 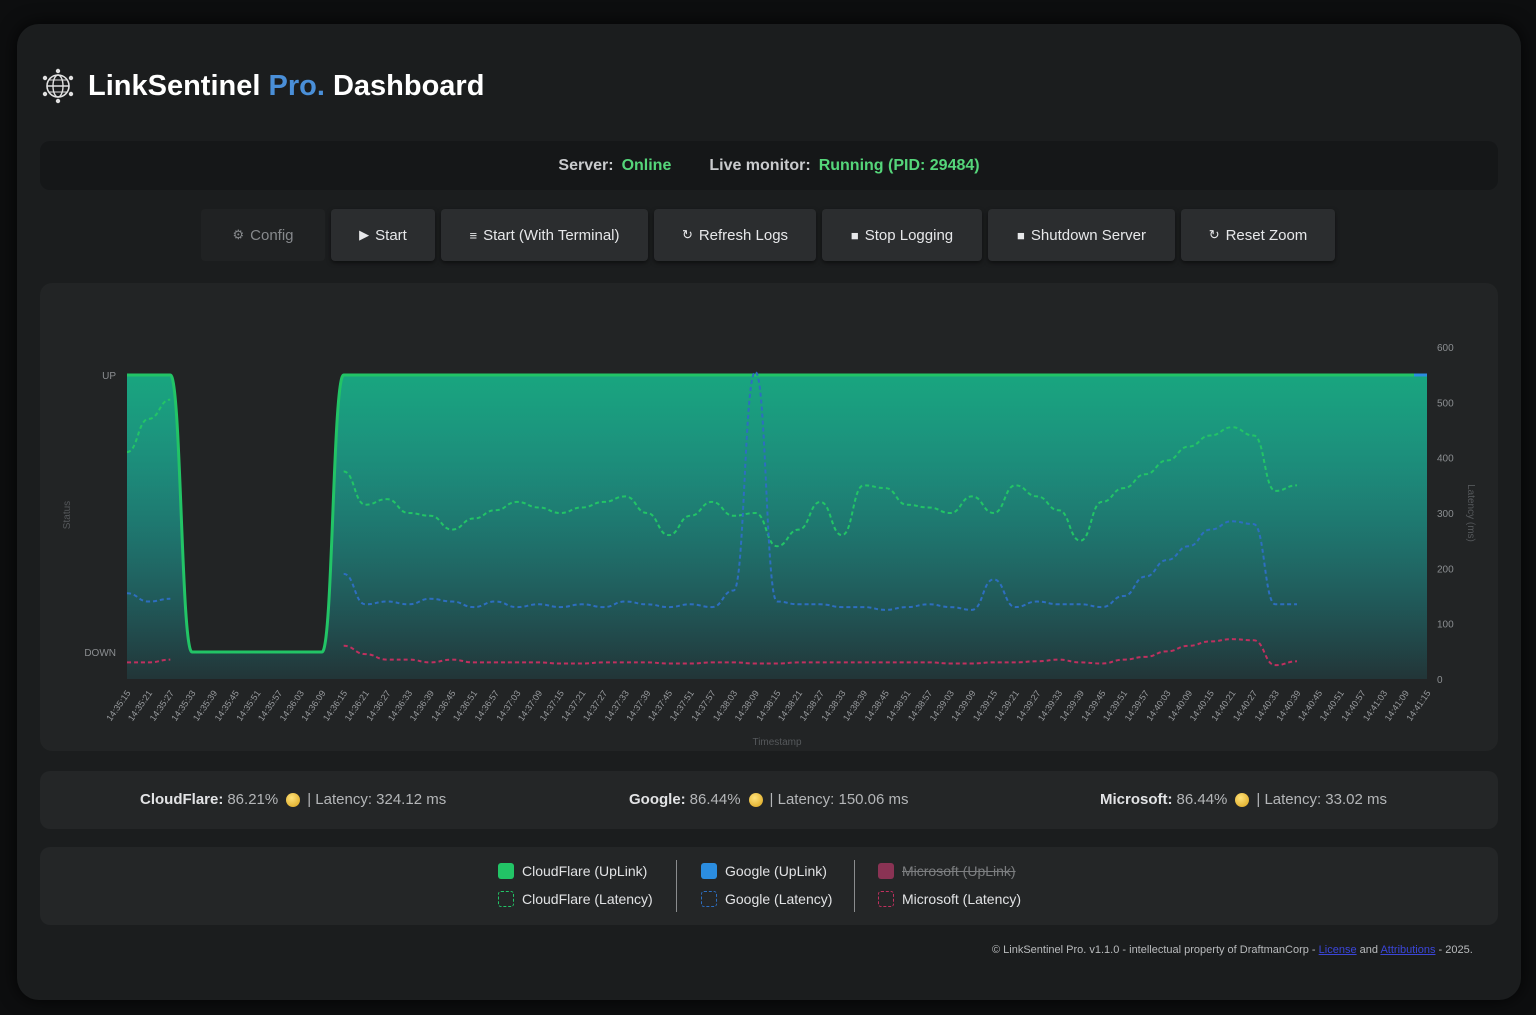 What do you see at coordinates (1088, 235) in the screenshot?
I see `shutdown-label: Shutdown Server` at bounding box center [1088, 235].